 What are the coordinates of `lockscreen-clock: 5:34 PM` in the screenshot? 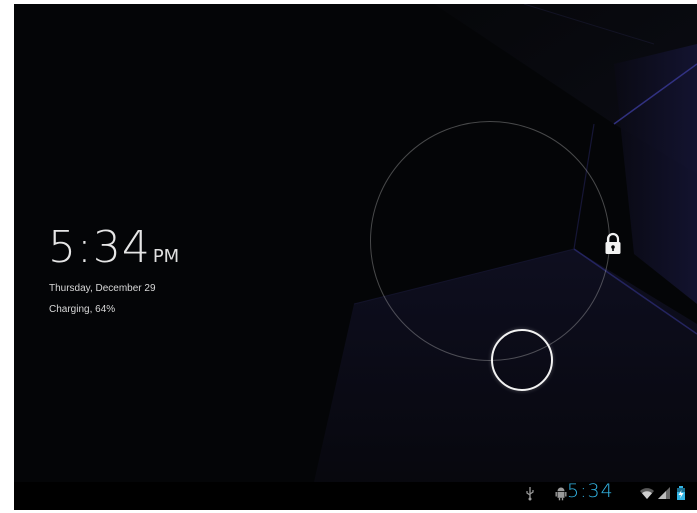 It's located at (113, 248).